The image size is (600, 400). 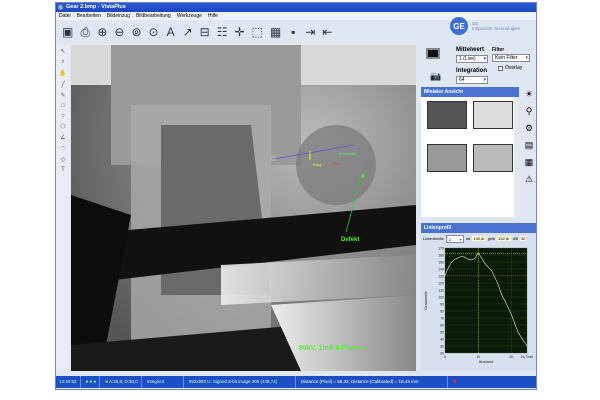 I want to click on line-icon: ╱, so click(x=63, y=84).